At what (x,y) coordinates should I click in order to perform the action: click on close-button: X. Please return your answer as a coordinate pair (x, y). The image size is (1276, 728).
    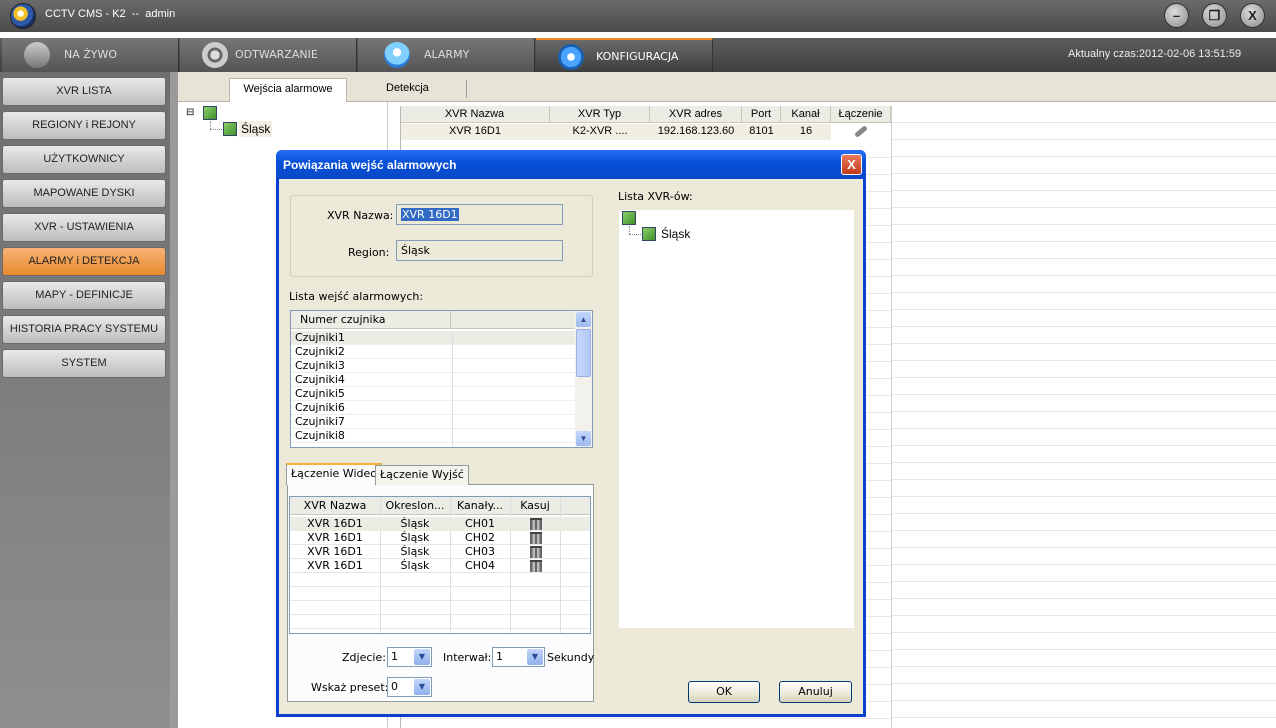
    Looking at the image, I should click on (1252, 15).